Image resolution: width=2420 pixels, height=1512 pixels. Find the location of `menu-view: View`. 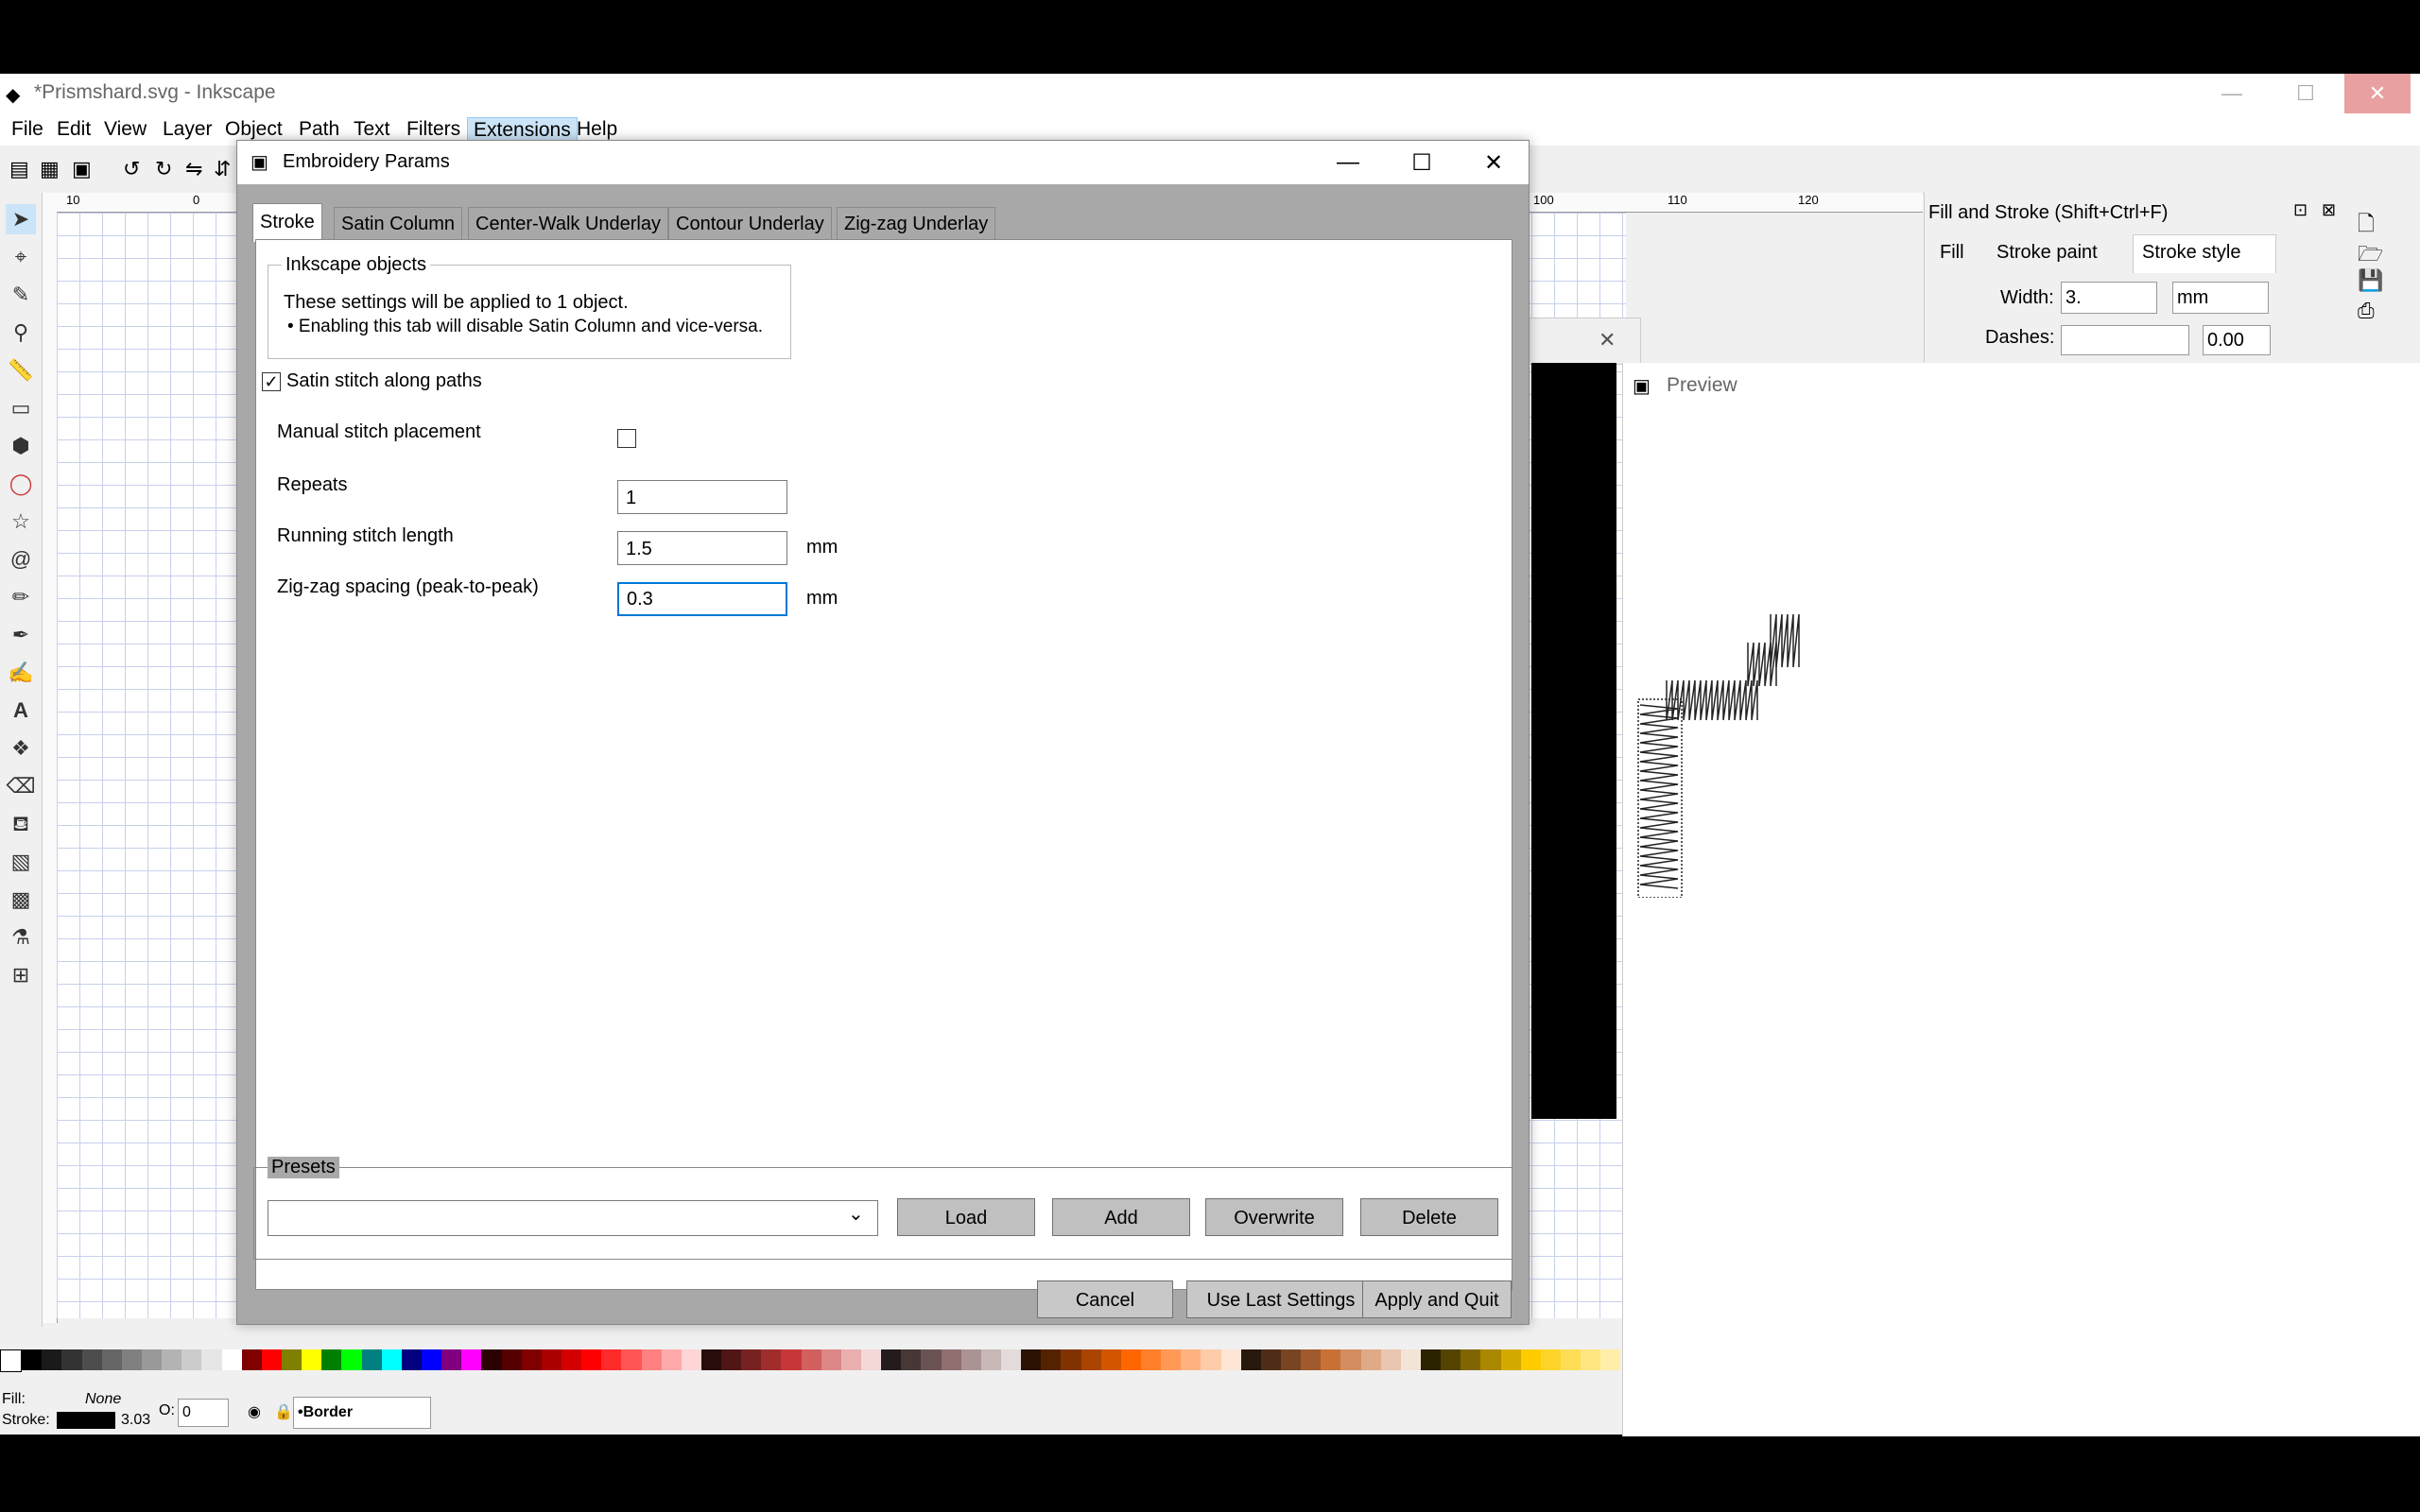

menu-view: View is located at coordinates (125, 129).